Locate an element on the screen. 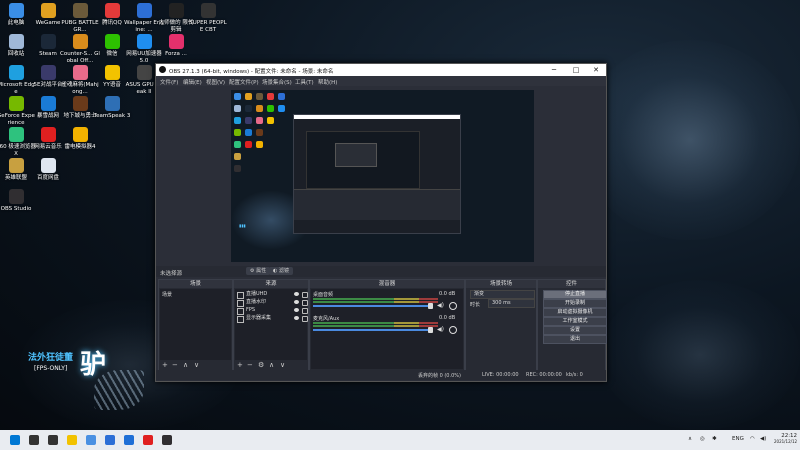 Image resolution: width=800 pixels, height=450 pixels. sources-toolbar: + − ⚙ ∧ ∨ is located at coordinates (271, 365).